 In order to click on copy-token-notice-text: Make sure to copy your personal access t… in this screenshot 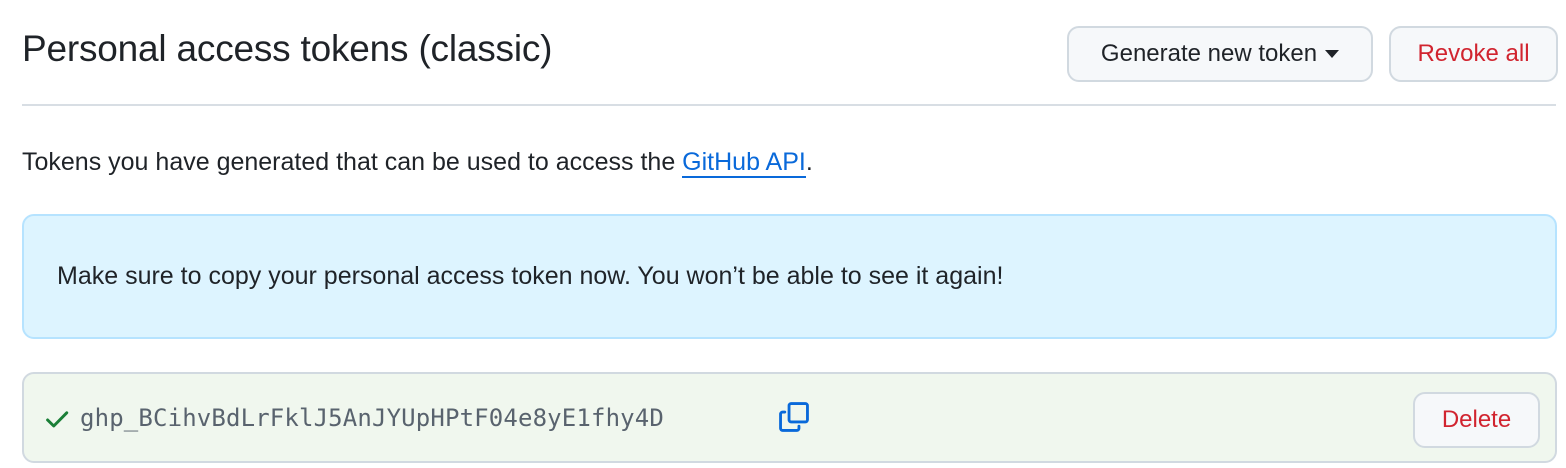, I will do `click(530, 276)`.